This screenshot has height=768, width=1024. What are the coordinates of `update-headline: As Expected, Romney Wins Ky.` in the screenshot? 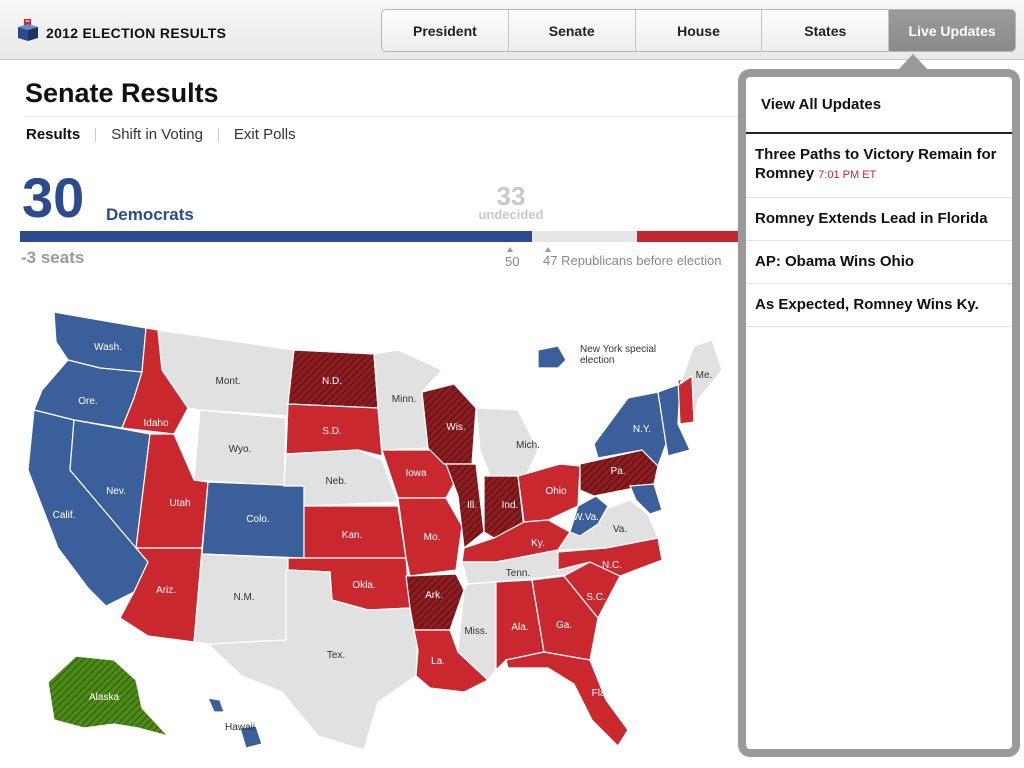 It's located at (867, 304).